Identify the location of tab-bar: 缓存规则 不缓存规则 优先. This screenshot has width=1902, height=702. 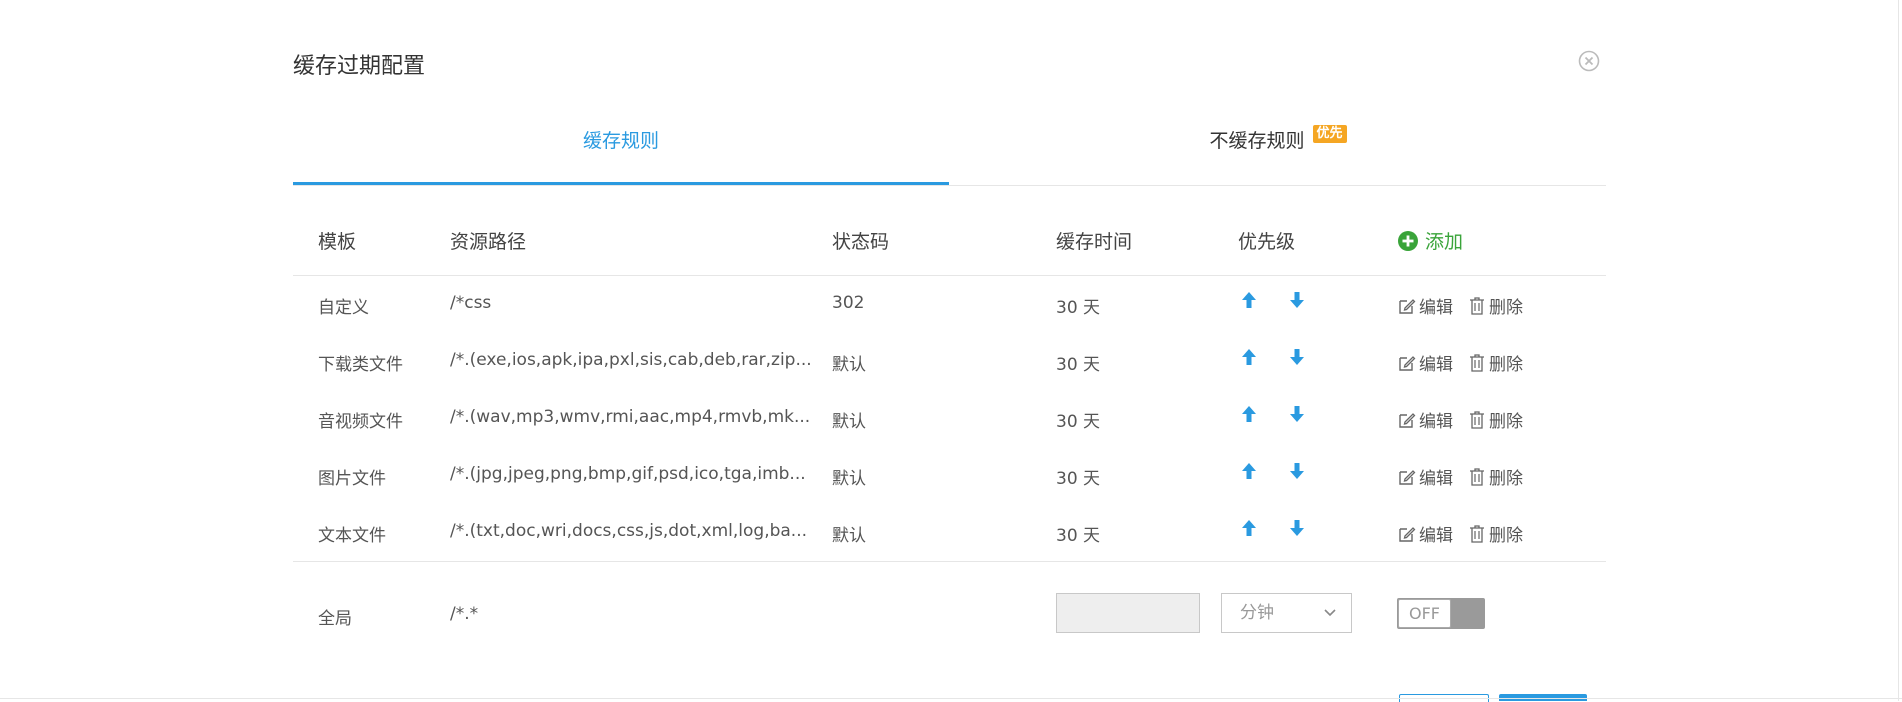
(949, 150).